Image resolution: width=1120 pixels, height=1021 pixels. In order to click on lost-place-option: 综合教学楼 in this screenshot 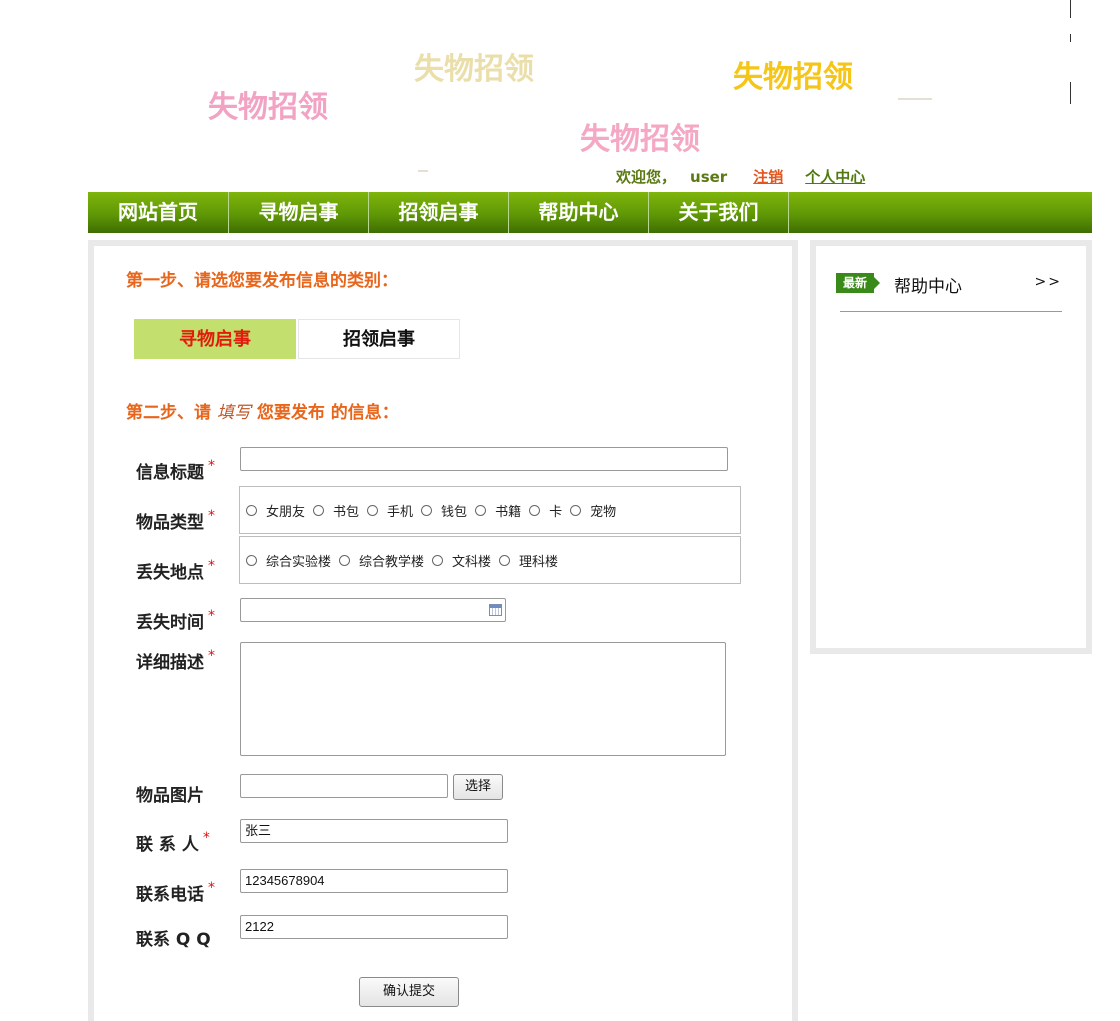, I will do `click(381, 560)`.